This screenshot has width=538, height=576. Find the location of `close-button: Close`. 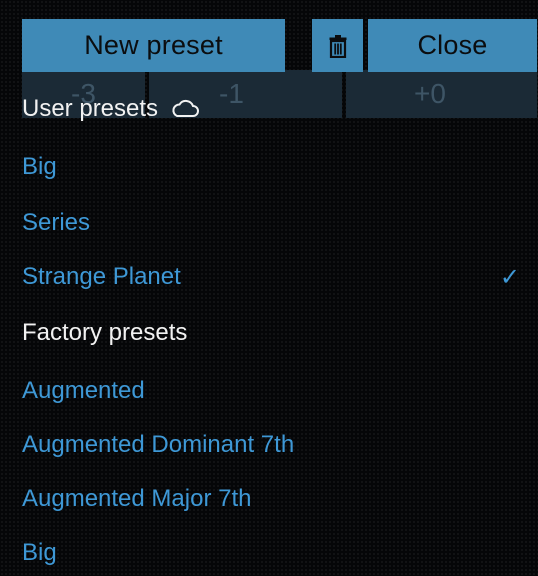

close-button: Close is located at coordinates (452, 45).